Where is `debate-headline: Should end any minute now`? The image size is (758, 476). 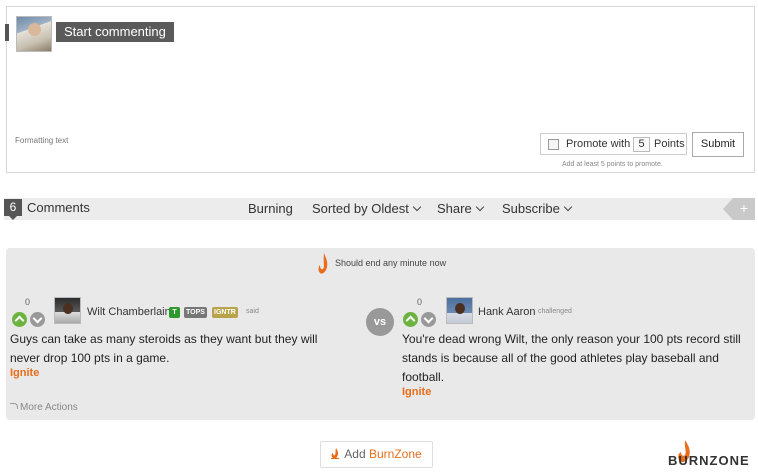
debate-headline: Should end any minute now is located at coordinates (391, 263).